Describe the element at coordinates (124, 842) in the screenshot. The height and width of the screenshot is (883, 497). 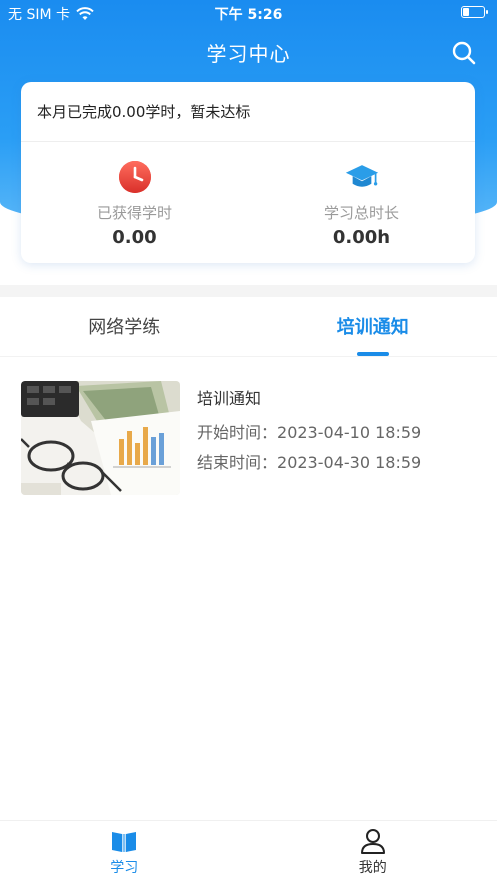
I see `book-icon` at that location.